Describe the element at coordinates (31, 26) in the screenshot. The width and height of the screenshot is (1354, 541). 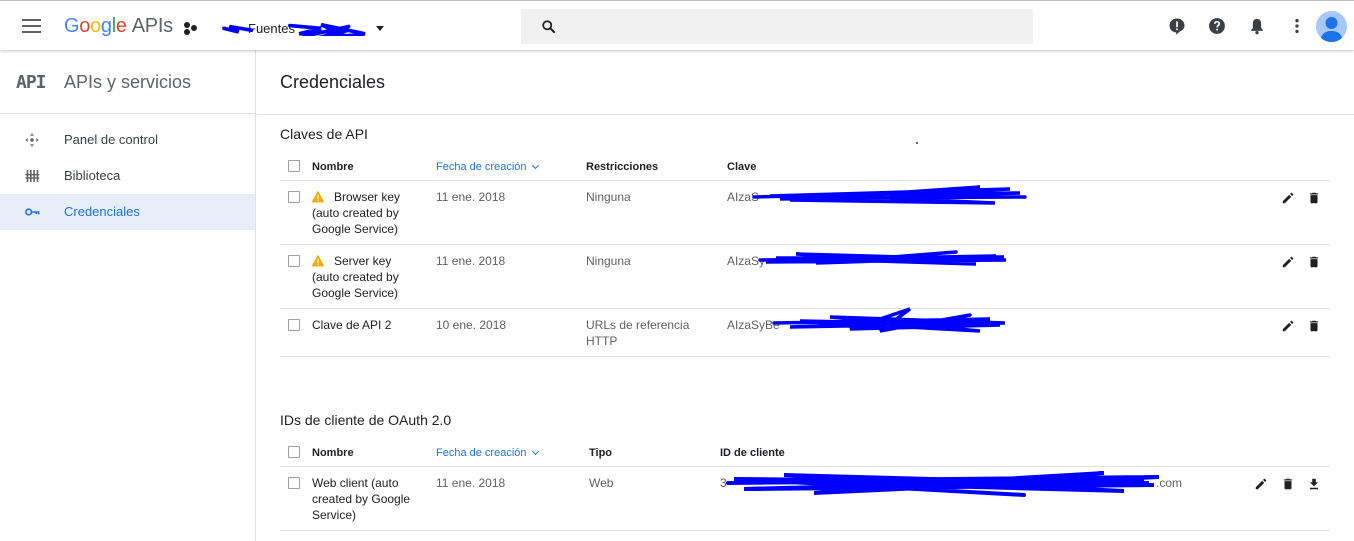
I see `menu-icon` at that location.